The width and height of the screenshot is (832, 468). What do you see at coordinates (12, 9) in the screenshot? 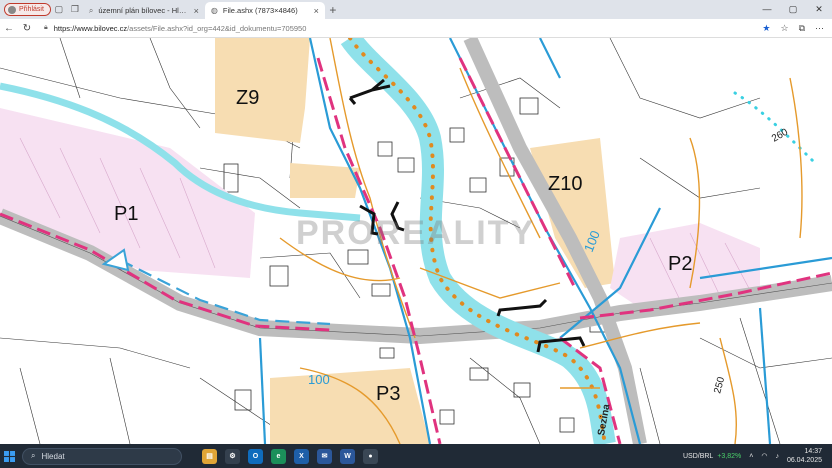
I see `avatar` at bounding box center [12, 9].